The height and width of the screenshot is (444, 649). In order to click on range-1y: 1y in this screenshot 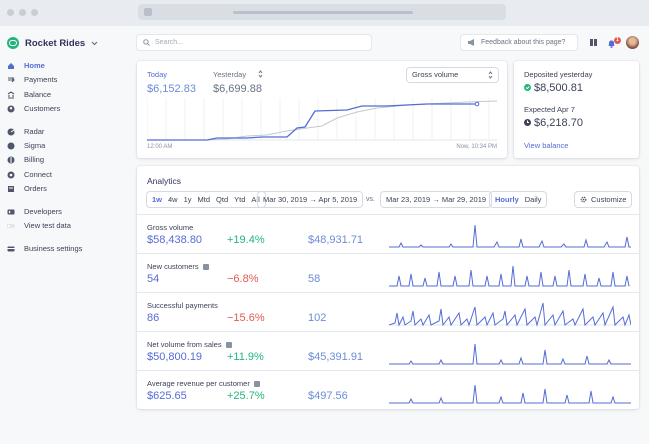, I will do `click(188, 199)`.